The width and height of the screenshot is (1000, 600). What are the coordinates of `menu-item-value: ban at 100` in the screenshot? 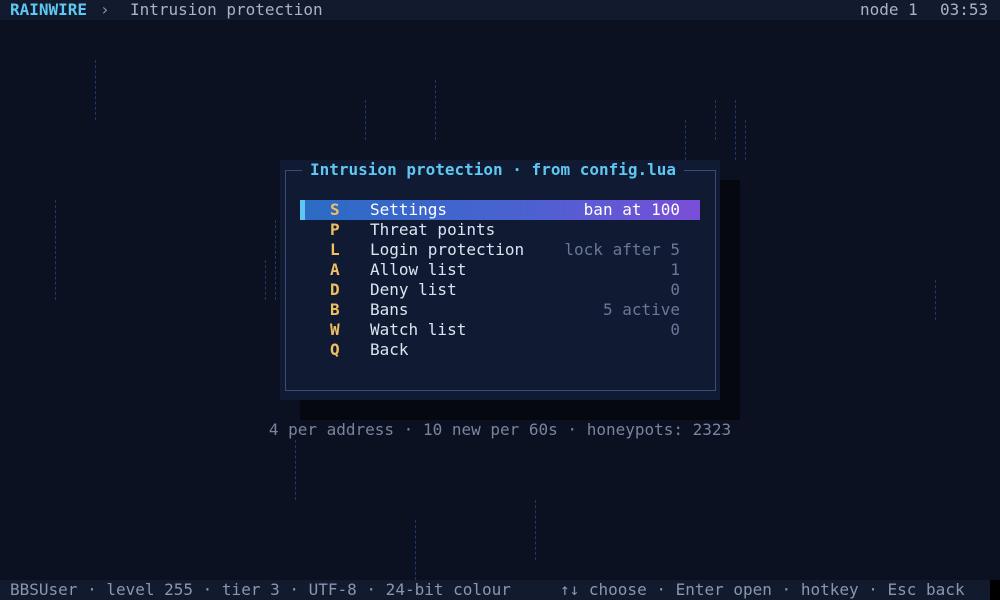 It's located at (631, 209).